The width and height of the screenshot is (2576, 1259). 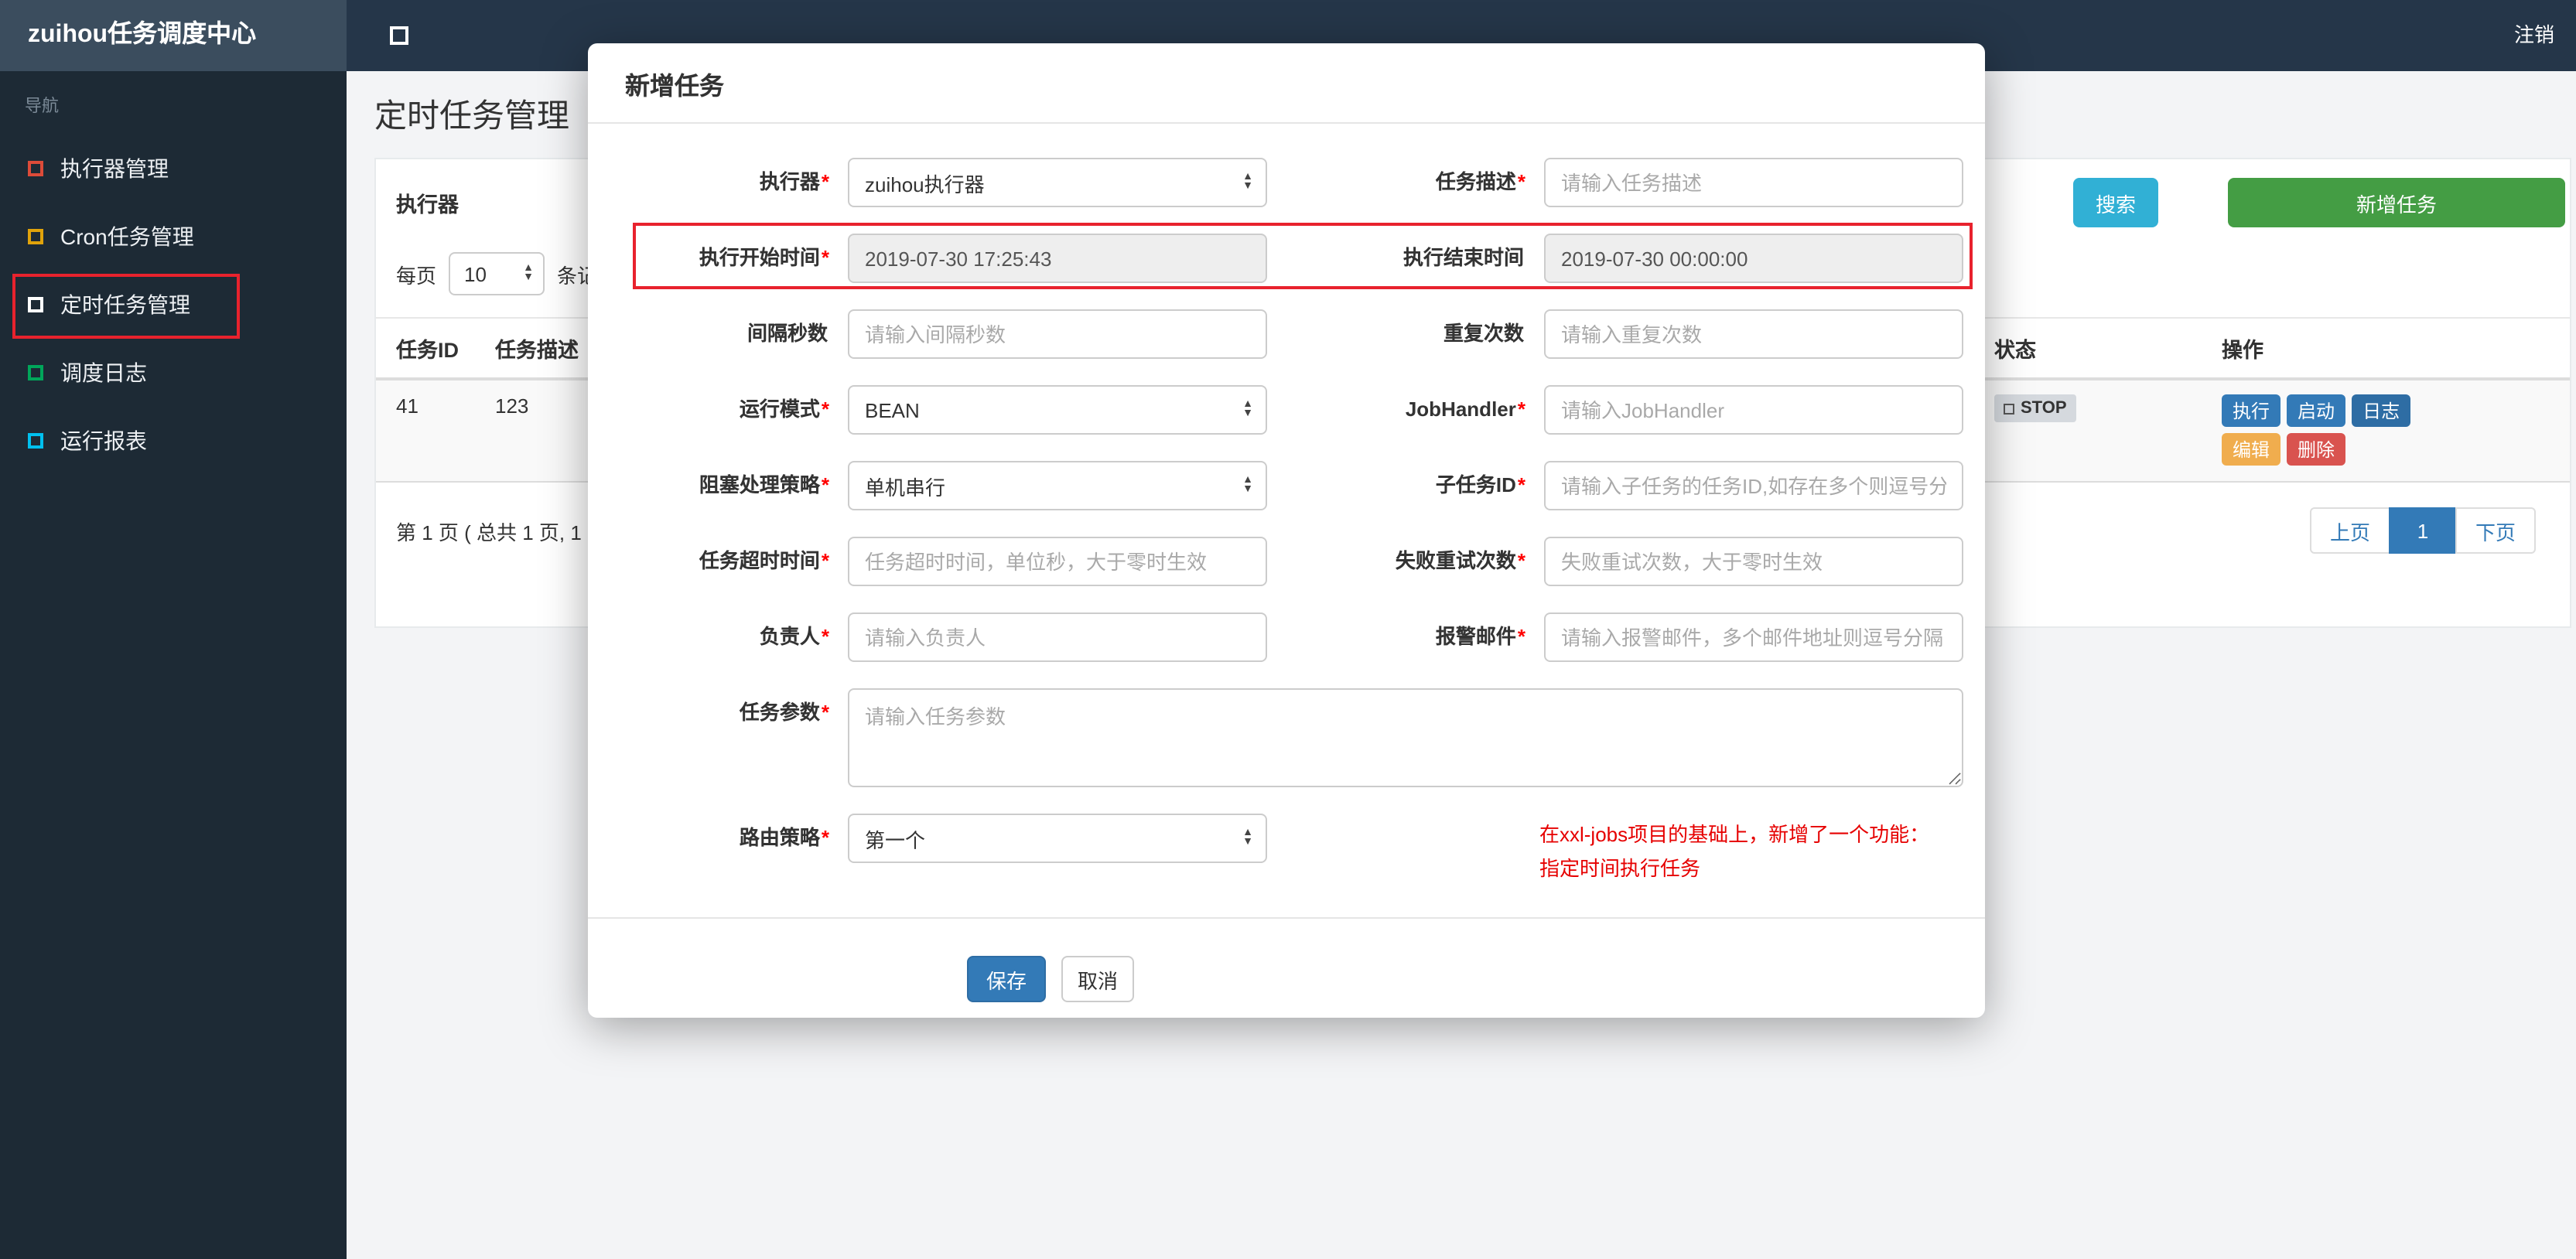 What do you see at coordinates (475, 274) in the screenshot?
I see `per-page-value: 10` at bounding box center [475, 274].